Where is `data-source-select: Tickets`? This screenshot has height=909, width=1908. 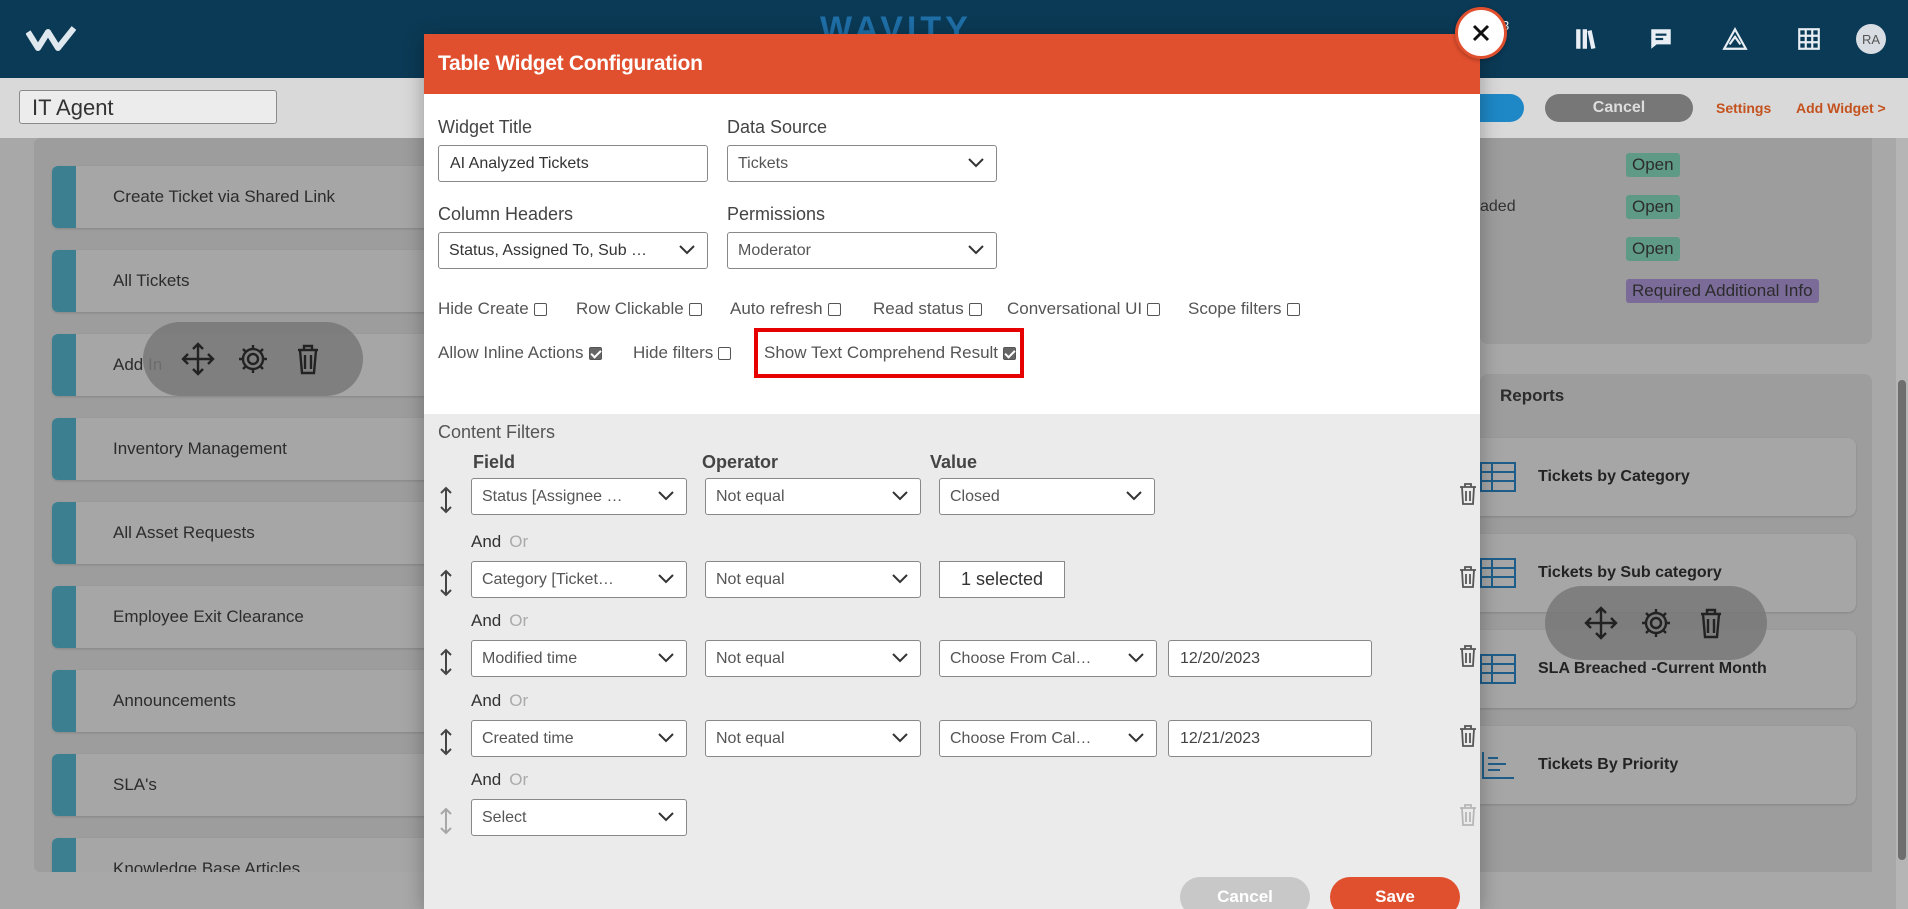
data-source-select: Tickets is located at coordinates (862, 163).